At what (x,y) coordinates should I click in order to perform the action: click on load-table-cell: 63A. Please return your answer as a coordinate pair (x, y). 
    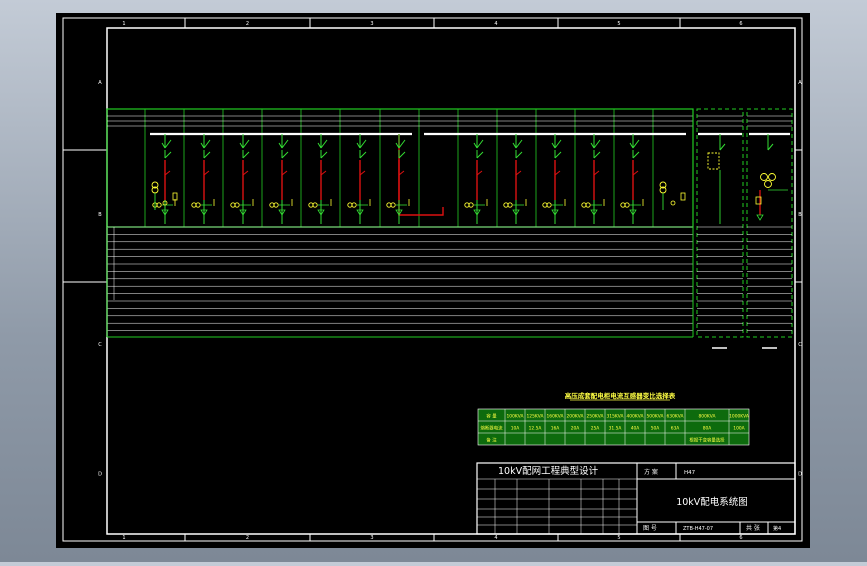
    Looking at the image, I should click on (675, 429).